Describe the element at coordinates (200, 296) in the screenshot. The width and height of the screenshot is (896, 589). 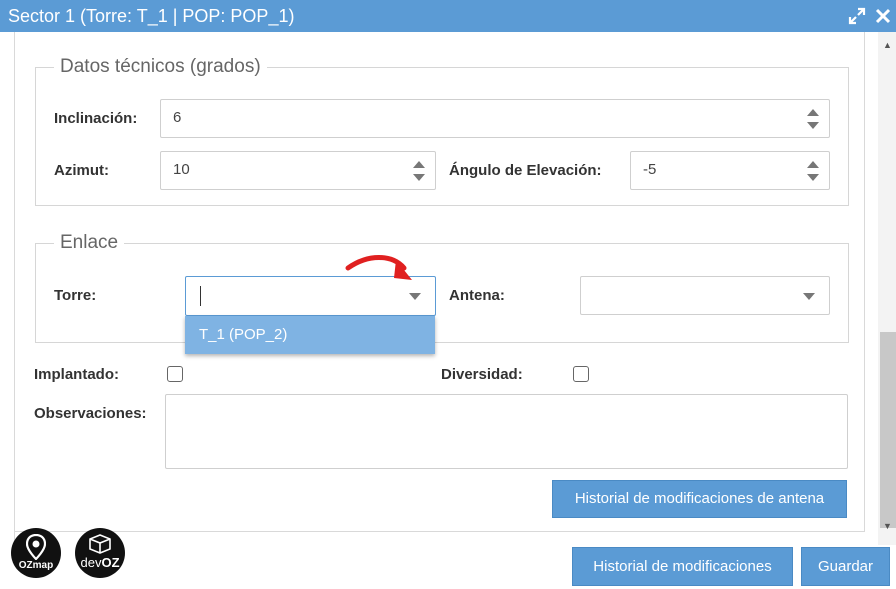
I see `text-cursor` at that location.